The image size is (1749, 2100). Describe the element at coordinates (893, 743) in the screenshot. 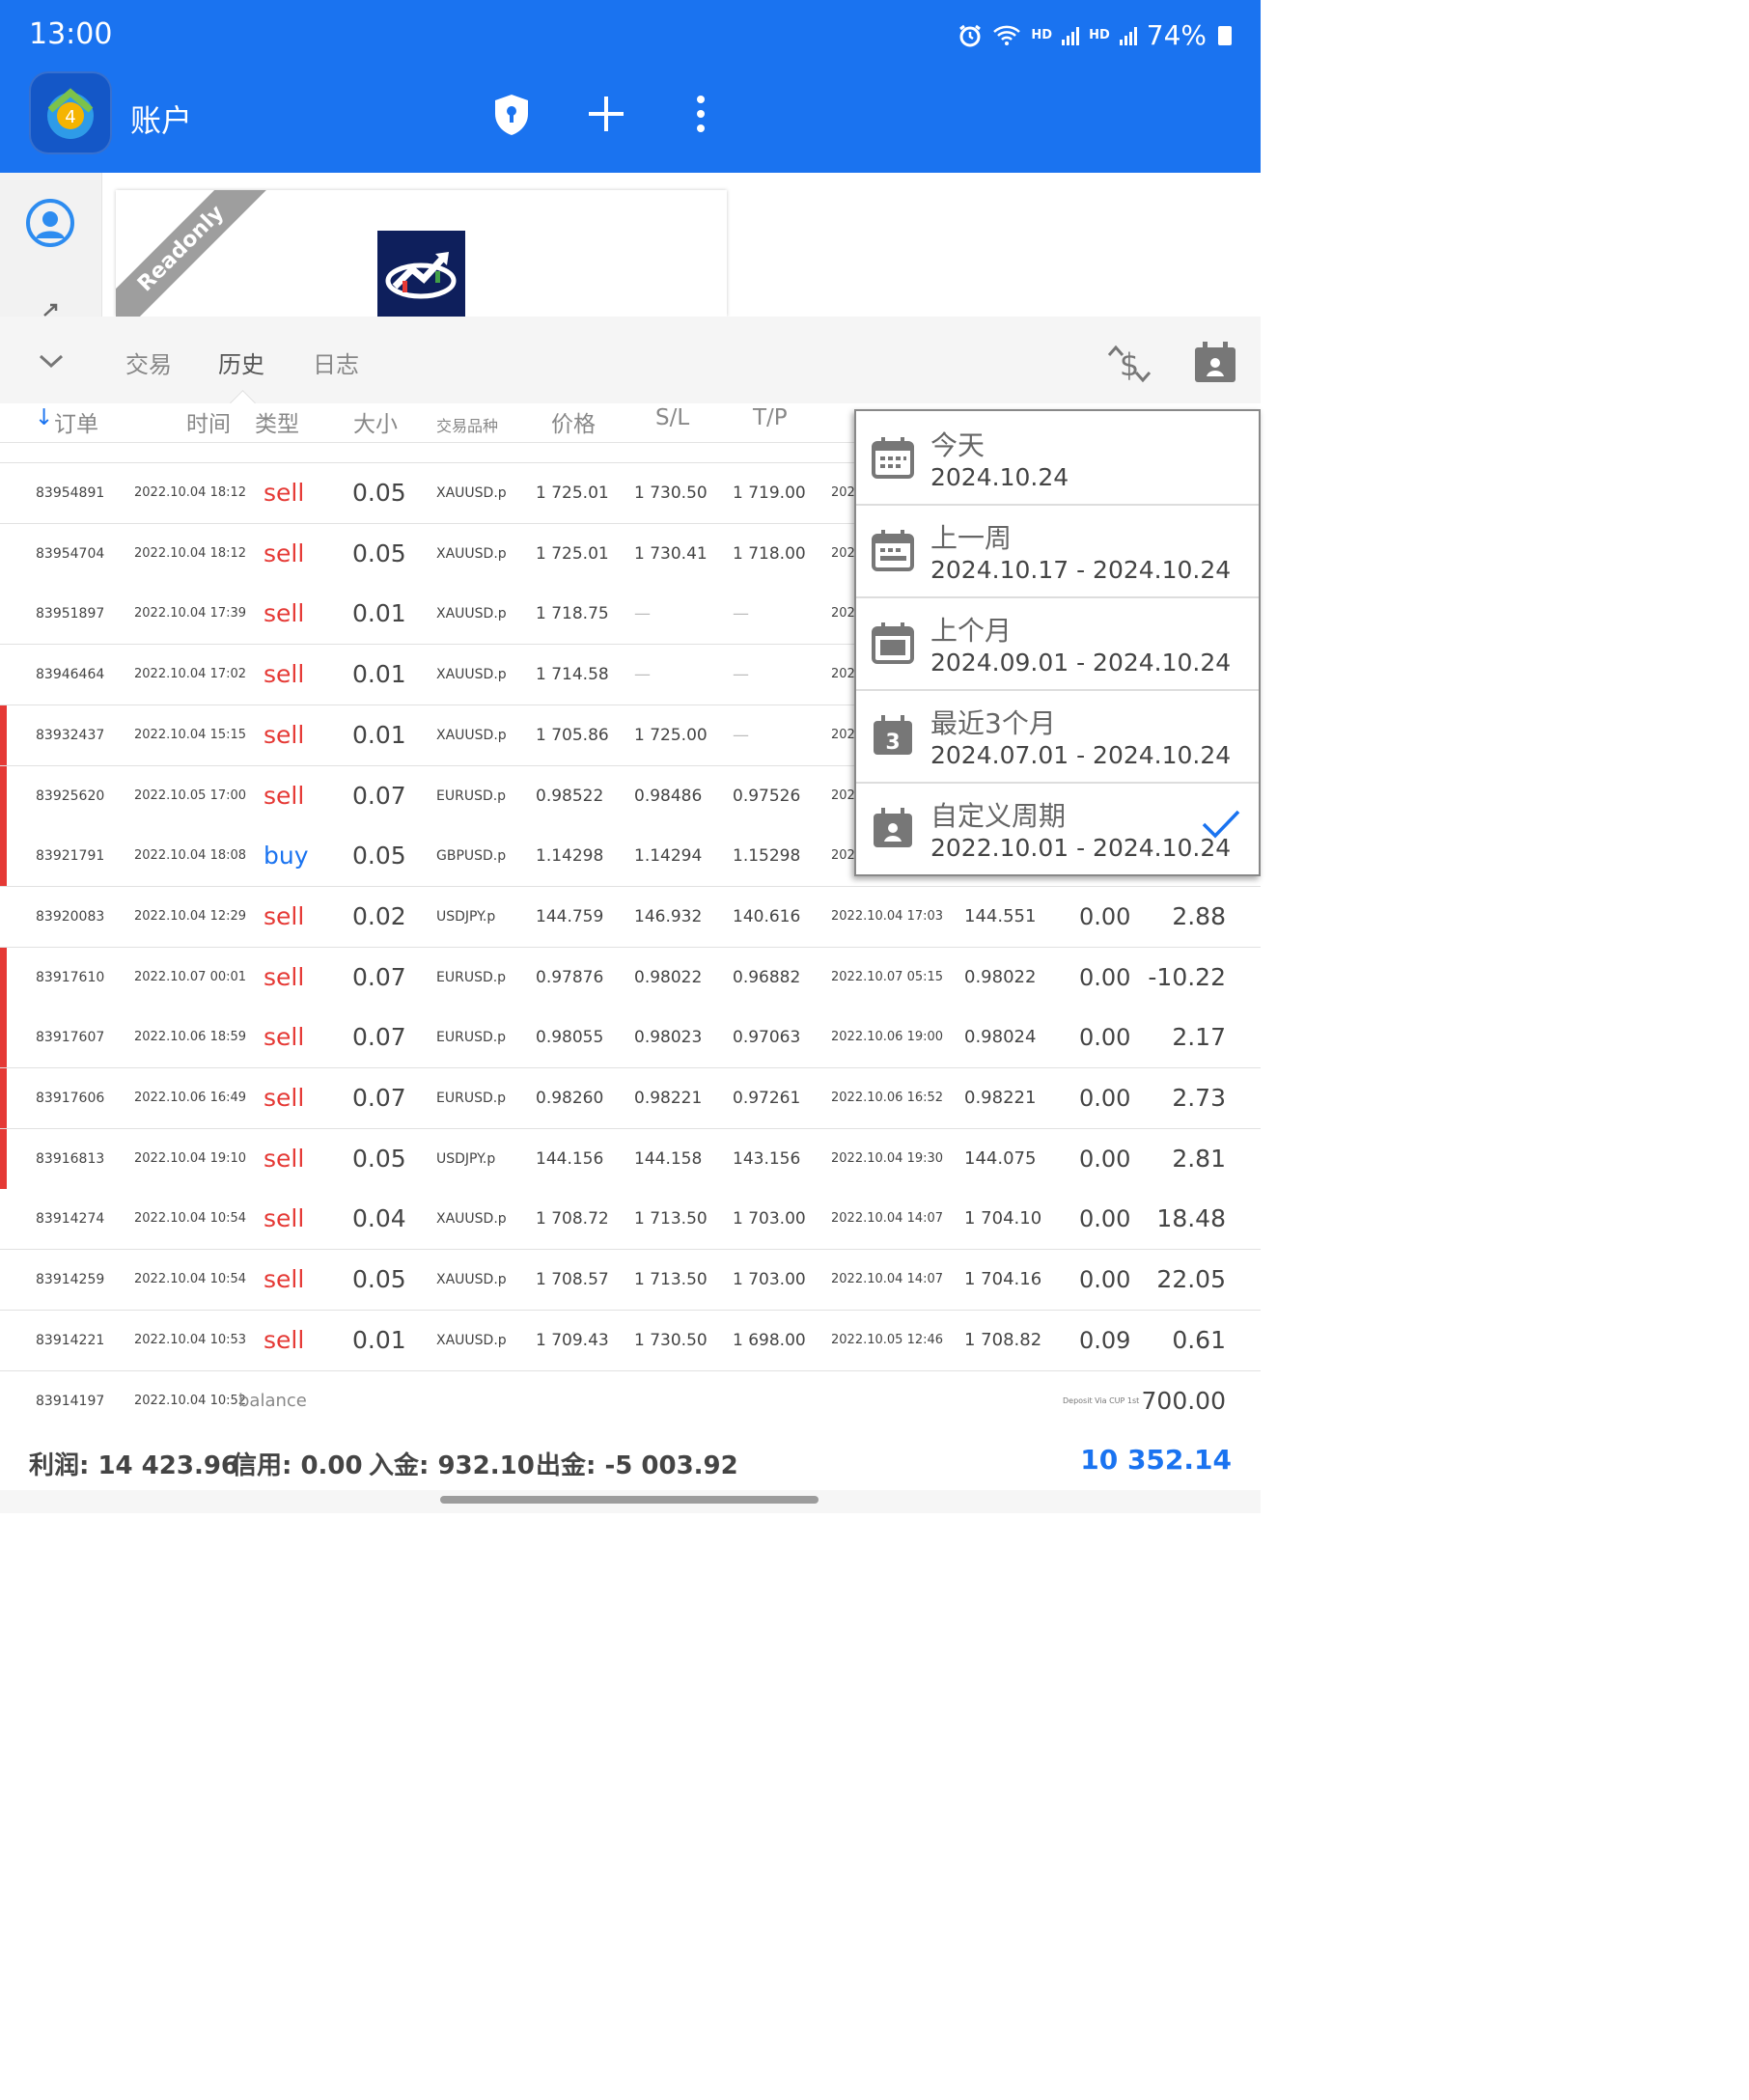

I see `calendar-3-label: 3` at that location.